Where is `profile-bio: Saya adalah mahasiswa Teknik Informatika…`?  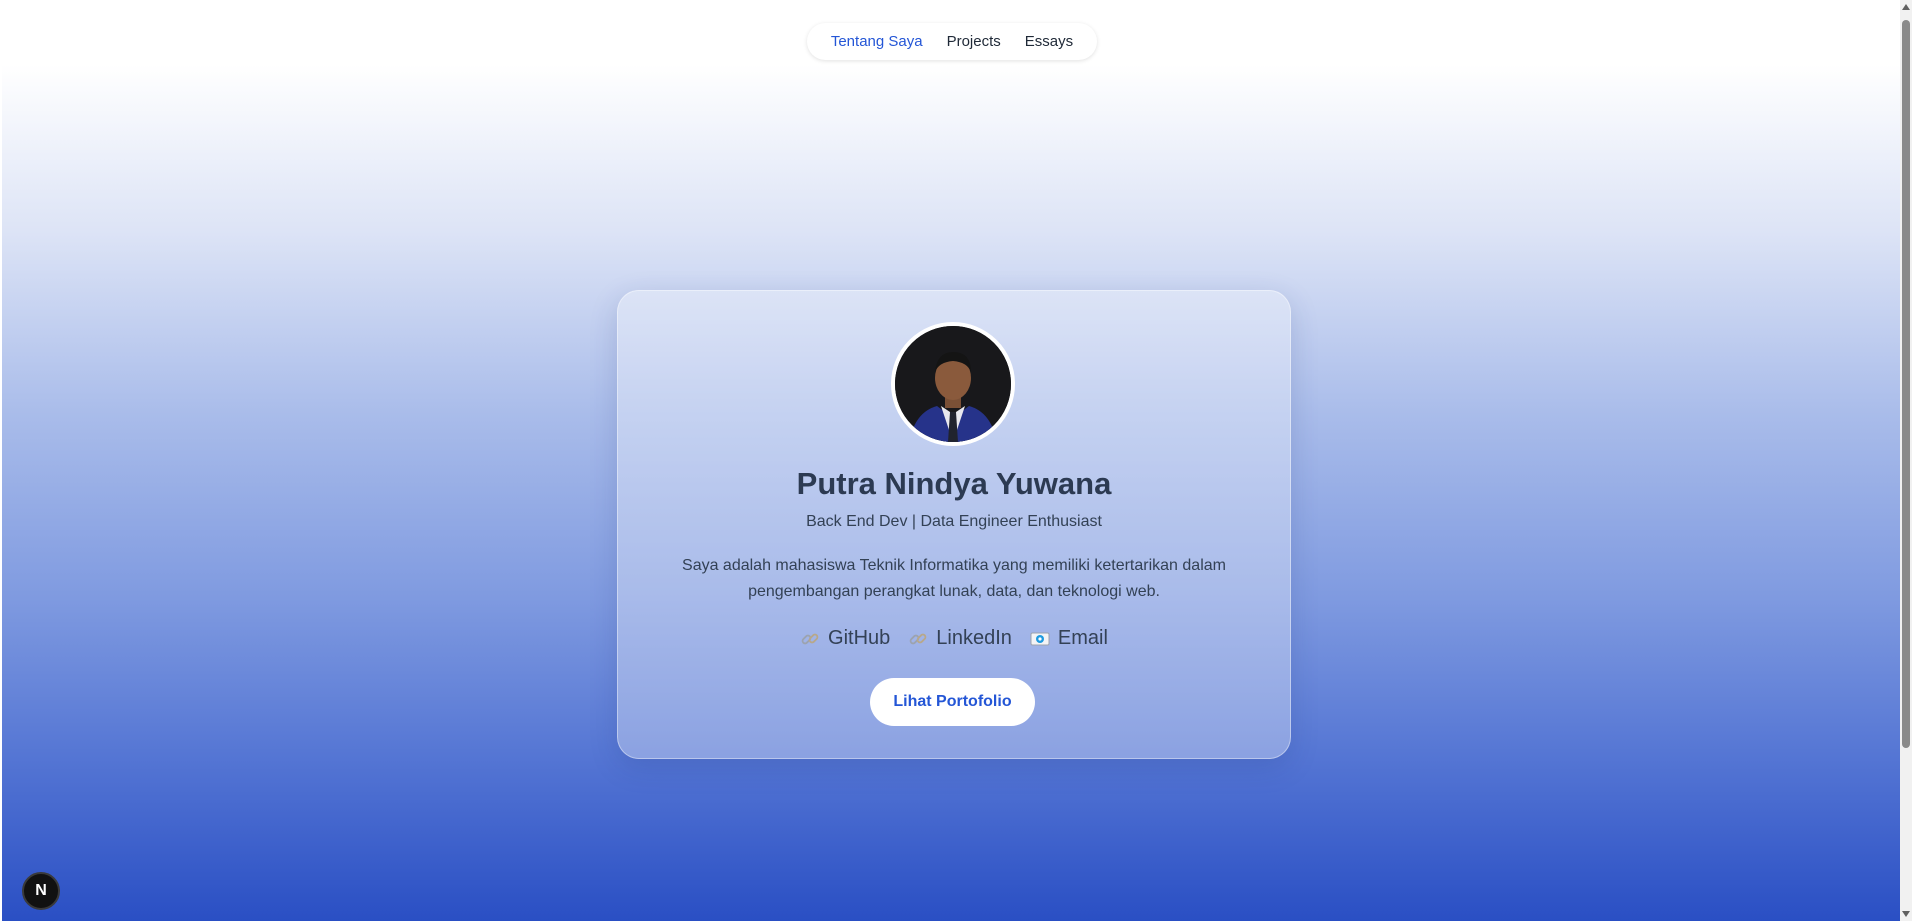
profile-bio: Saya adalah mahasiswa Teknik Informatika… is located at coordinates (954, 578).